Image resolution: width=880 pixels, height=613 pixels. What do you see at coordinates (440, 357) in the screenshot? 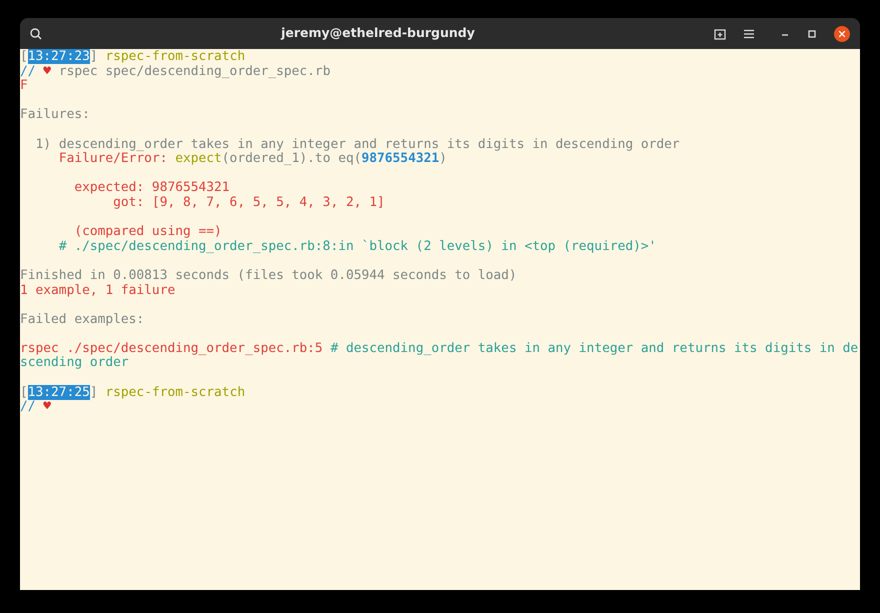
I see `failed-example-command: rspec ./spec/descending_order_spec.rb:5 # descending_order takes in any integer and returns its digits in descending order` at bounding box center [440, 357].